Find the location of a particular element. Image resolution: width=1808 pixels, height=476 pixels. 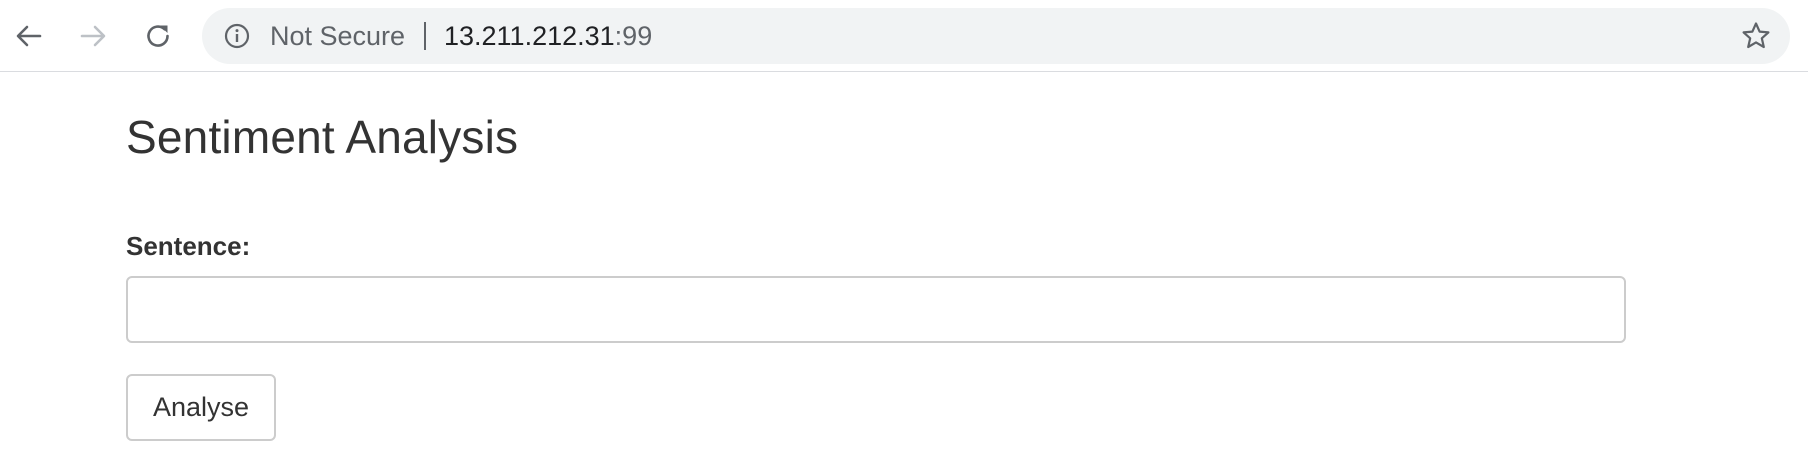

star-icon is located at coordinates (1756, 36).